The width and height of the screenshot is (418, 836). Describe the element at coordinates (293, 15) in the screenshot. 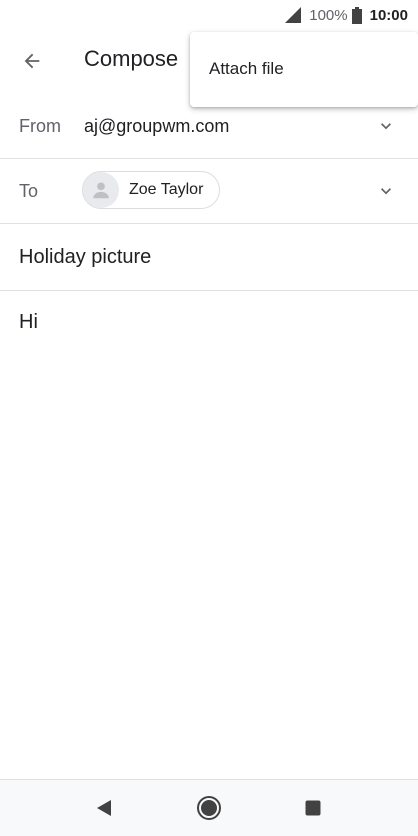

I see `signal-icon` at that location.